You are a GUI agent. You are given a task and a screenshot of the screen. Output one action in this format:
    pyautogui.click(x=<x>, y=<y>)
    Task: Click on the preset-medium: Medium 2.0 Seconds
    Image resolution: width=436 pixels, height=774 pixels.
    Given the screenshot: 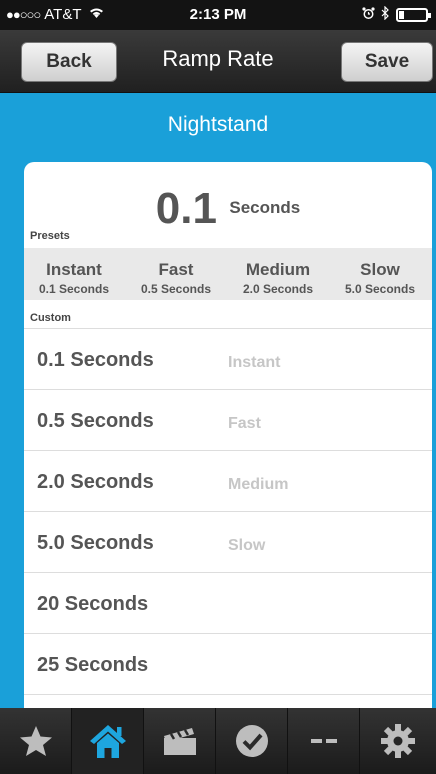 What is the action you would take?
    pyautogui.click(x=278, y=274)
    